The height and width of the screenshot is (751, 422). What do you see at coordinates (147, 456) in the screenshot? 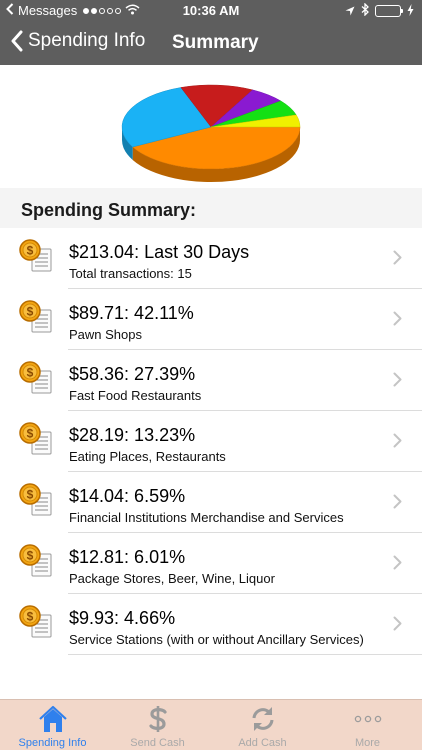
I see `row-subtitle: Eating Places, Restaurants` at bounding box center [147, 456].